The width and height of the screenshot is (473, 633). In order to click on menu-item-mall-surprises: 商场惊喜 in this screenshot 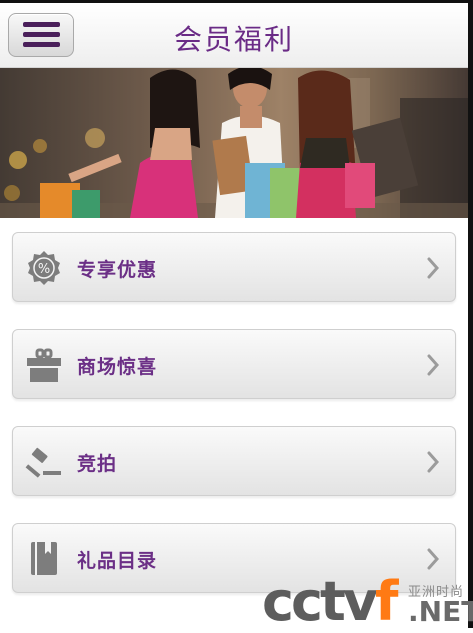, I will do `click(234, 364)`.